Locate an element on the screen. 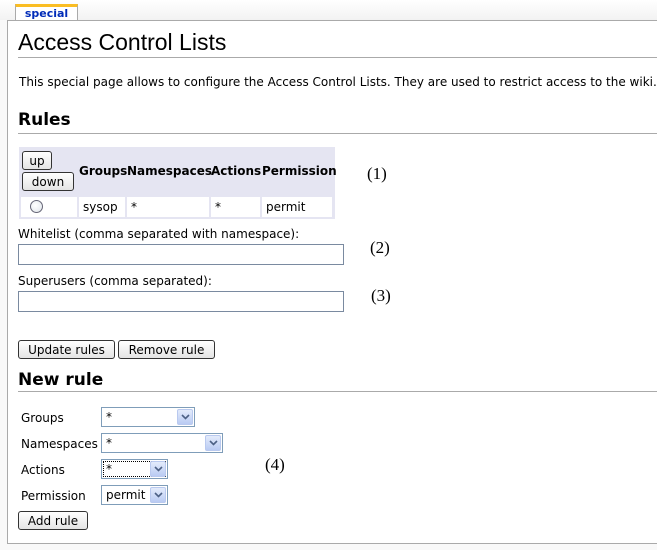 This screenshot has width=657, height=550. table-cell-permission: permit is located at coordinates (297, 207).